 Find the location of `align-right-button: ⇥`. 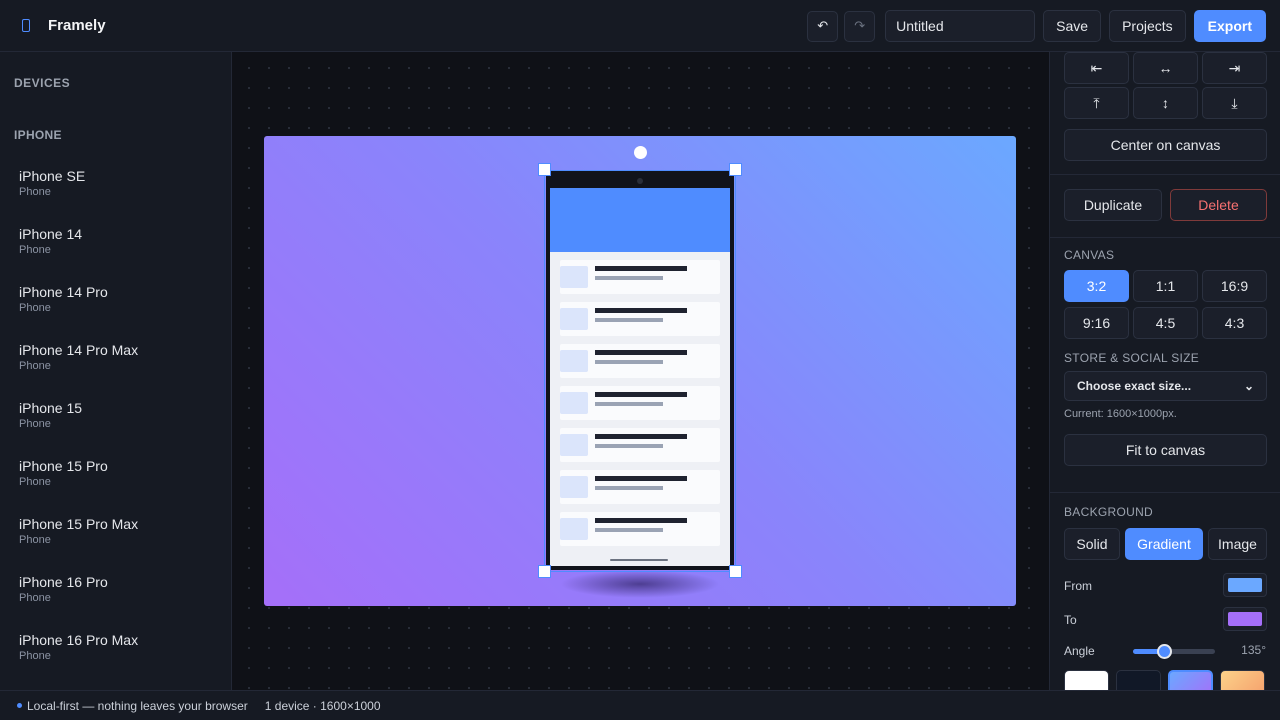

align-right-button: ⇥ is located at coordinates (1234, 68).